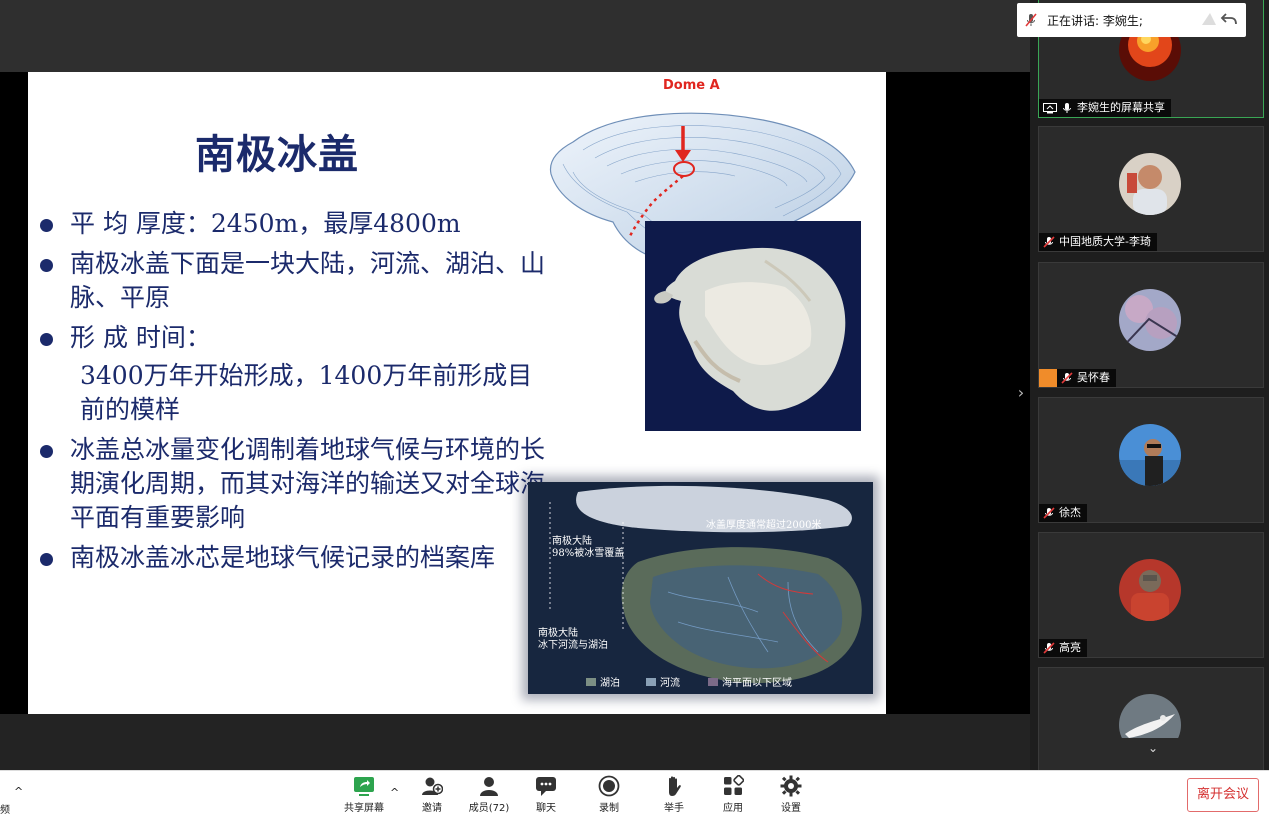  I want to click on user-badge-icon, so click(1048, 378).